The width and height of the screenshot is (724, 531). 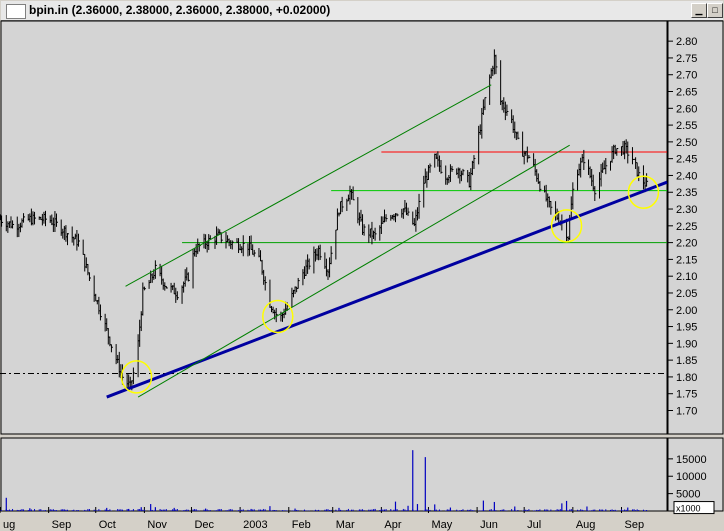 I want to click on x-tick-label: Apr, so click(x=392, y=525).